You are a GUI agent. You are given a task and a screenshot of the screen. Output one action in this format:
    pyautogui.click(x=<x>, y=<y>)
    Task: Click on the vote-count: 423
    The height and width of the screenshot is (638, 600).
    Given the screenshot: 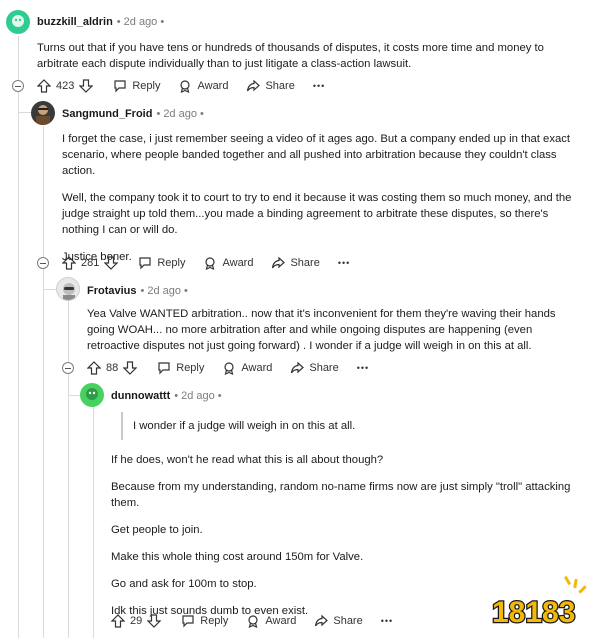 What is the action you would take?
    pyautogui.click(x=65, y=86)
    